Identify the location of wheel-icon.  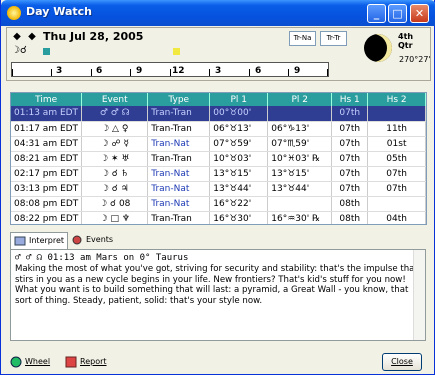
(16, 362).